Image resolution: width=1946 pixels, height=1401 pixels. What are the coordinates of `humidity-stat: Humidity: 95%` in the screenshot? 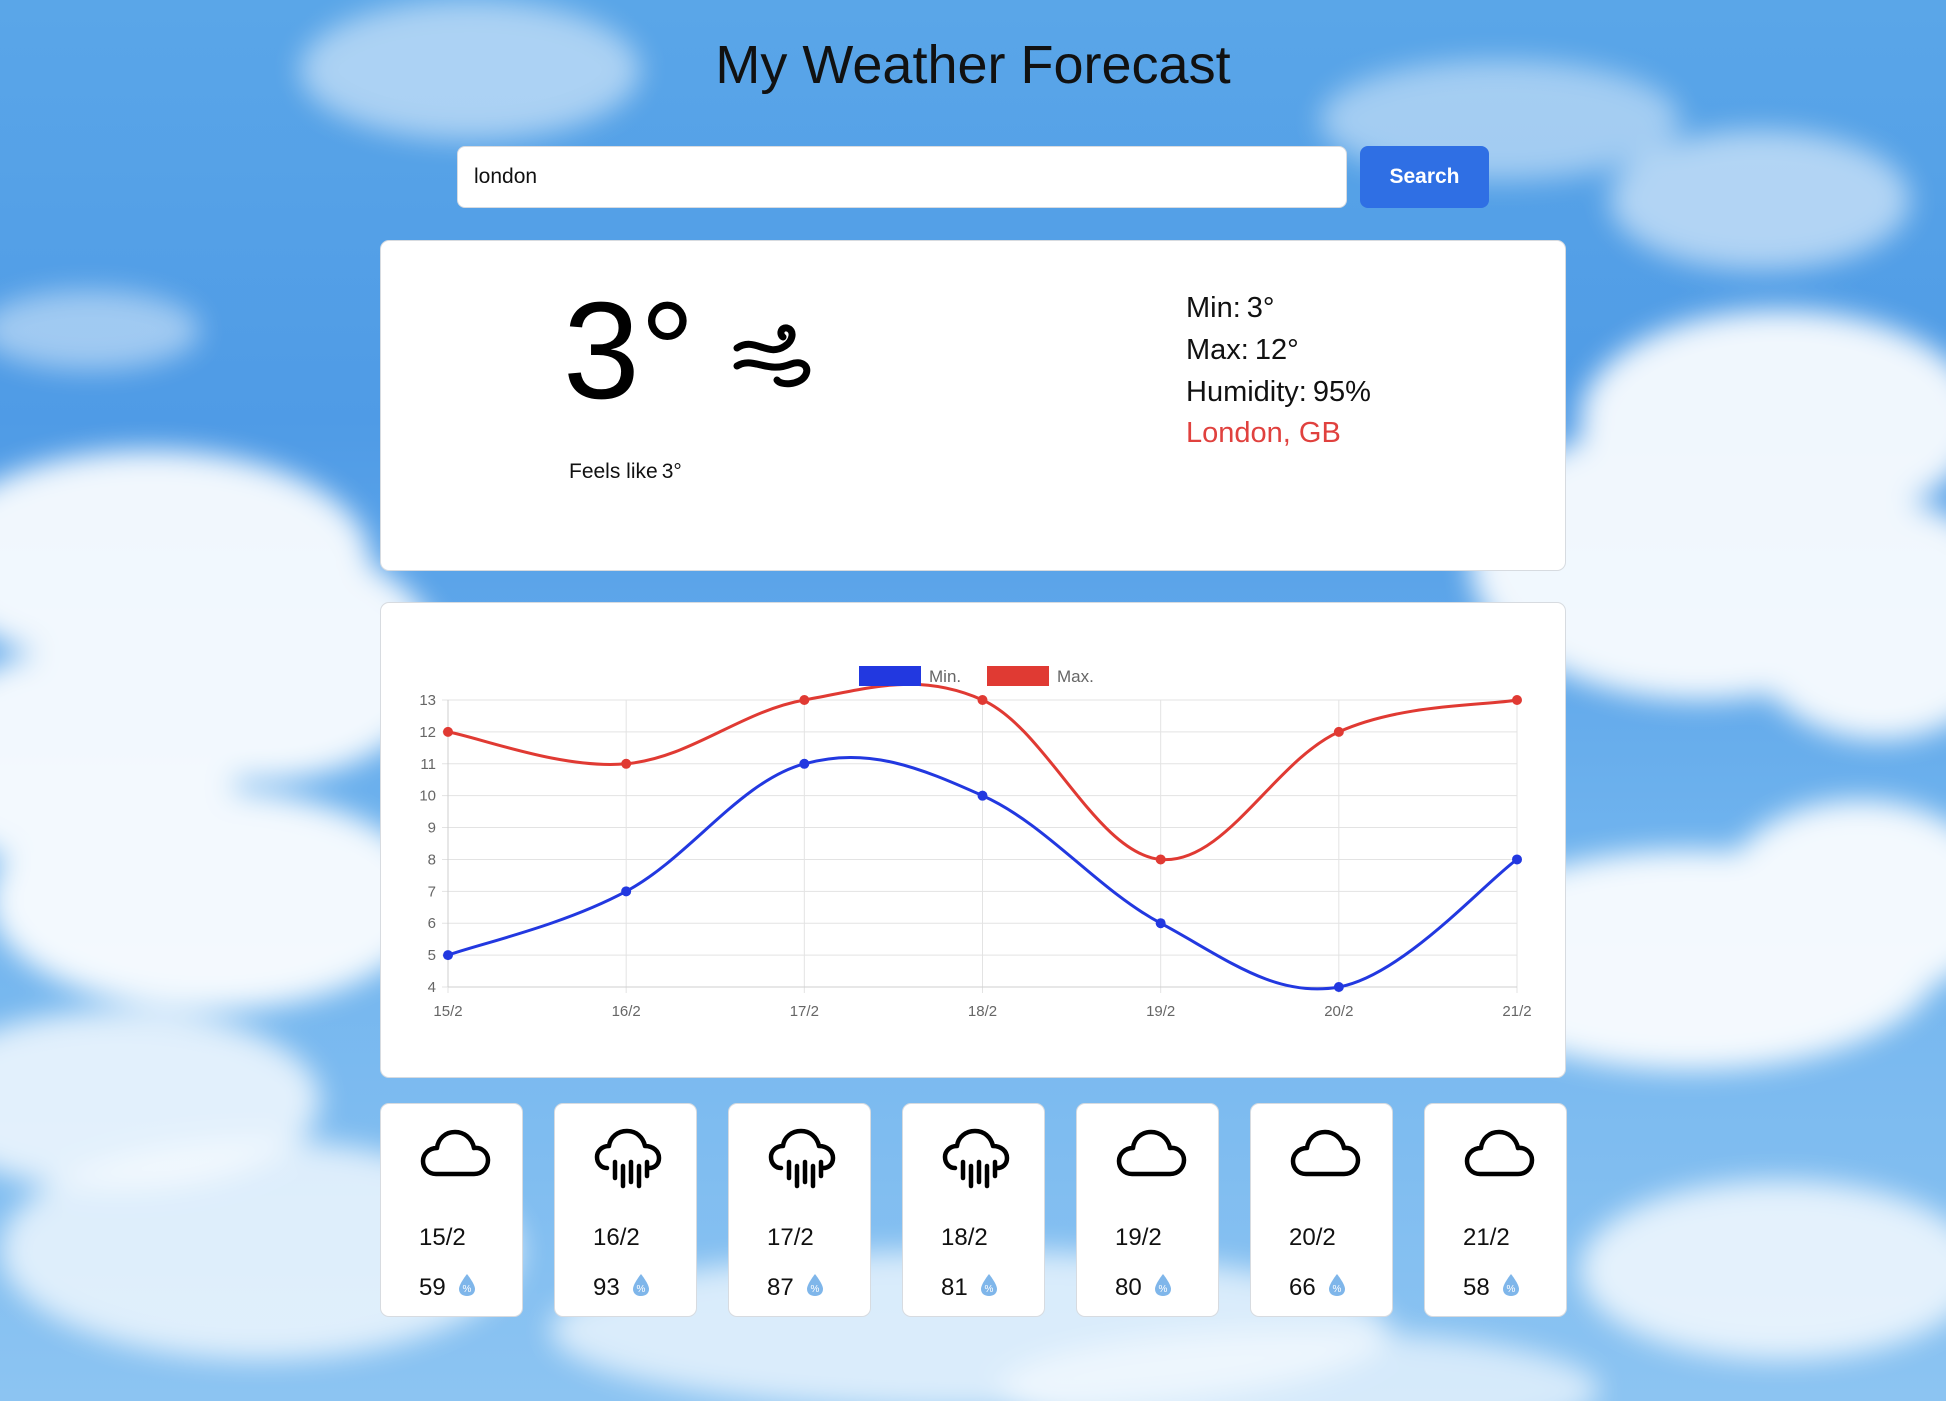 It's located at (1278, 392).